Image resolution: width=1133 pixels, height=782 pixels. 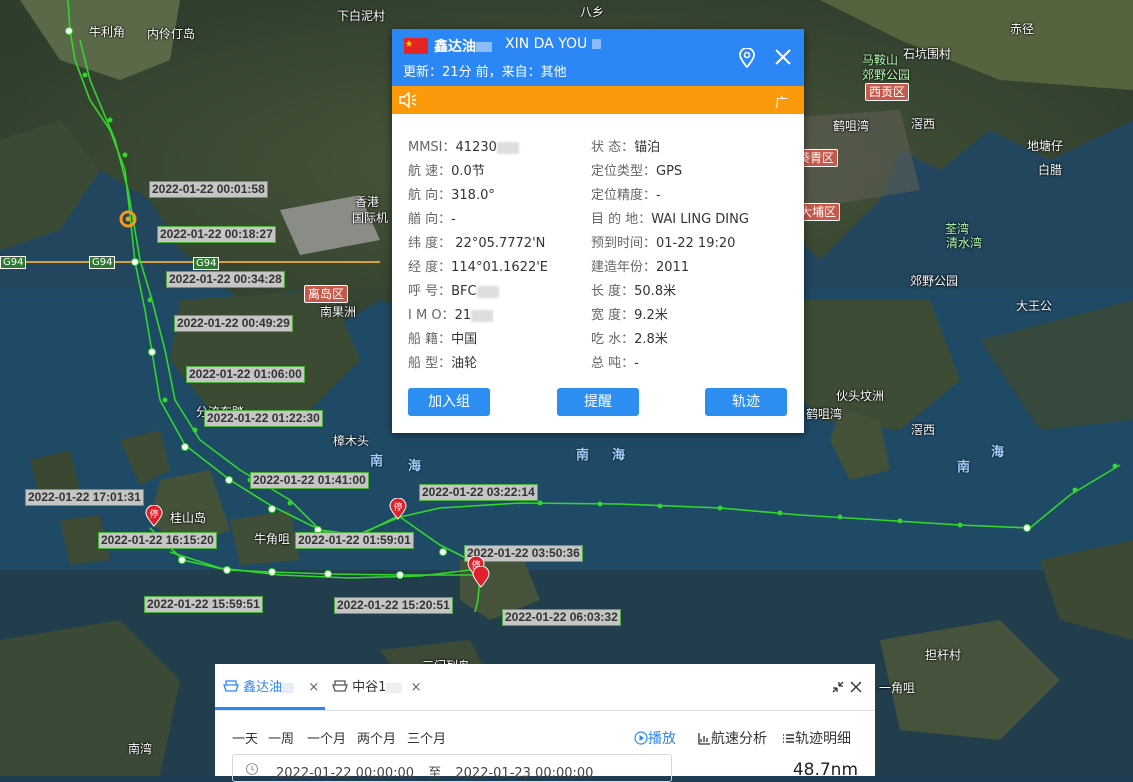 I want to click on info-draft: 吃 水：2.8米, so click(x=629, y=339).